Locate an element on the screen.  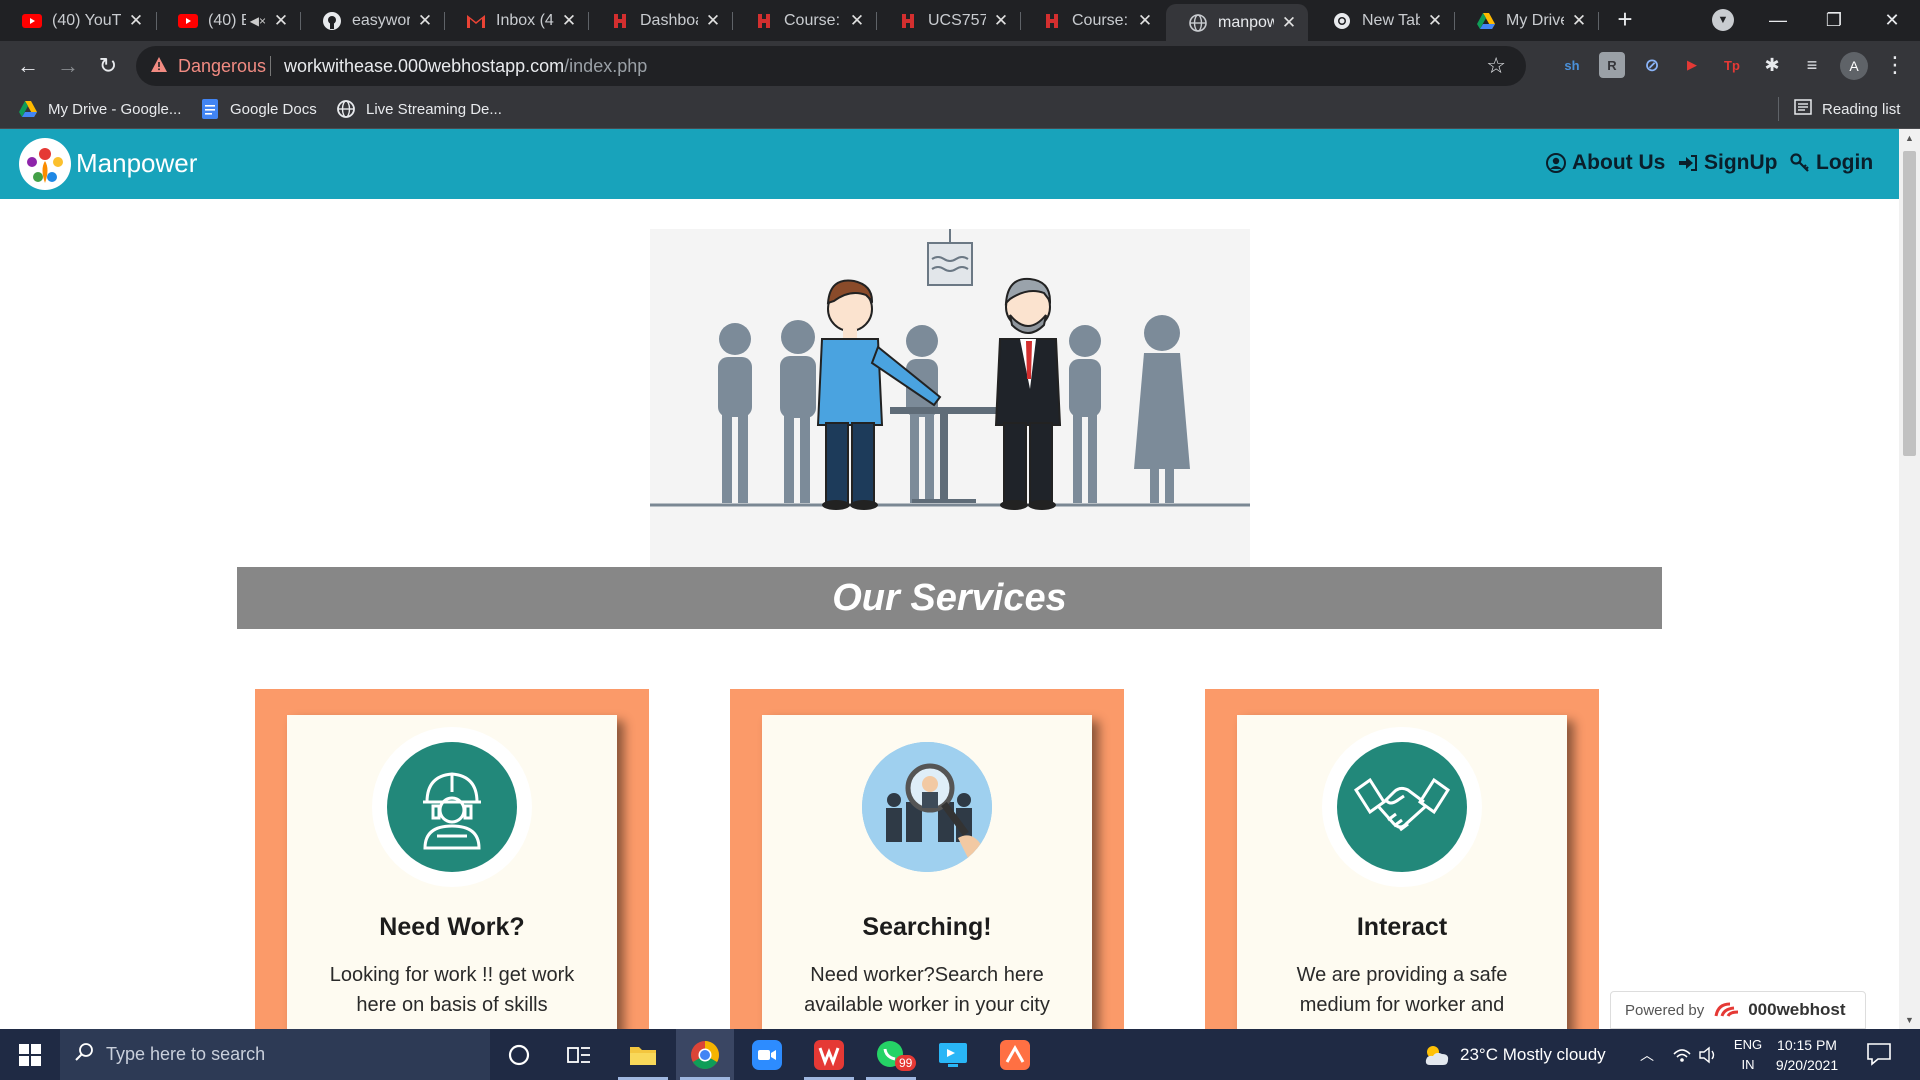
browser-tab: Inbox (4,5 ✕ is located at coordinates (516, 20).